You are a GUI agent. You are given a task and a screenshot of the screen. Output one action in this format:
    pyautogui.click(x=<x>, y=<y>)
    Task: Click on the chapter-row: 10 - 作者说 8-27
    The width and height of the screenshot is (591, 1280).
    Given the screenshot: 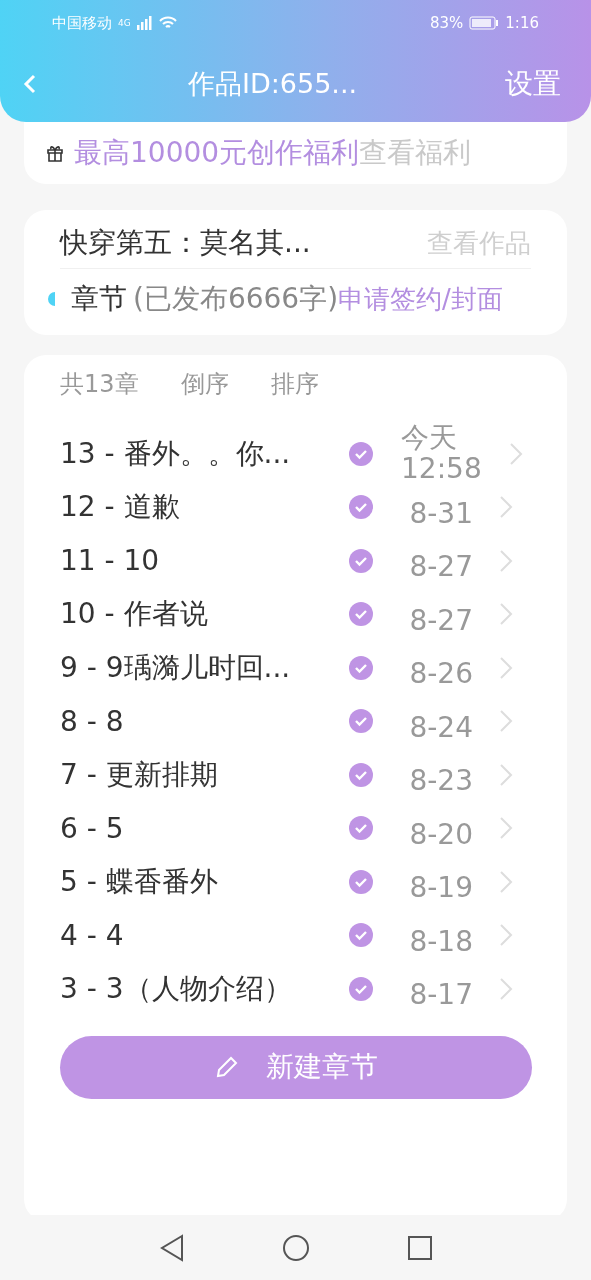 What is the action you would take?
    pyautogui.click(x=313, y=614)
    